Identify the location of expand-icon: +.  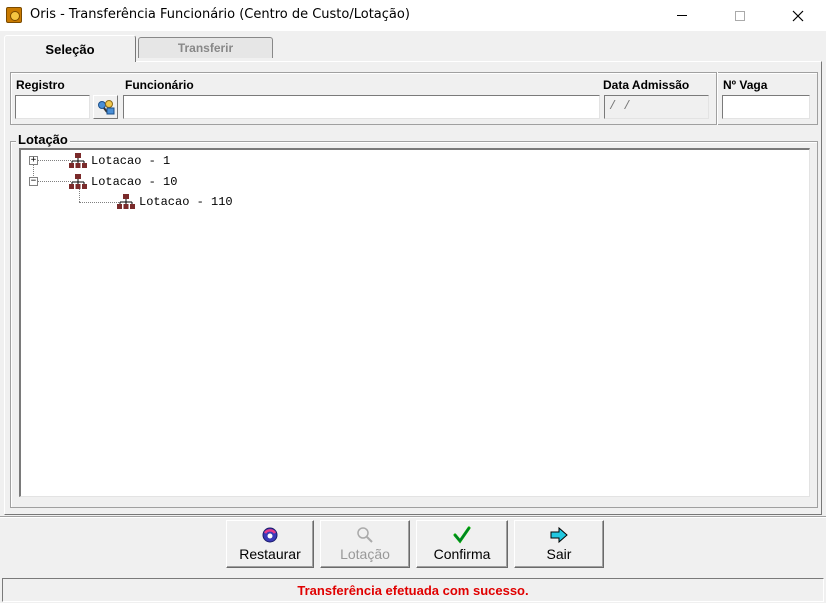
(33, 160).